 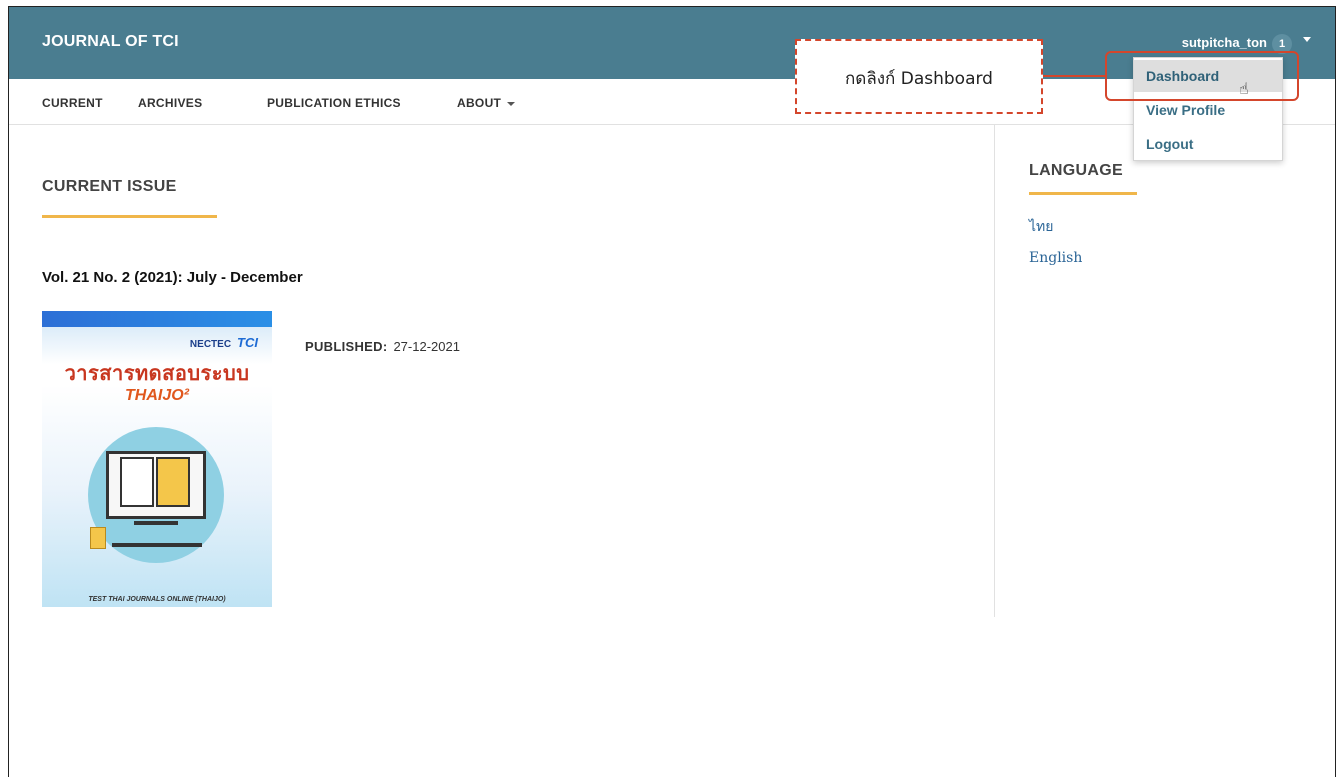 I want to click on cover-logos: NECTEC TCI, so click(x=224, y=342).